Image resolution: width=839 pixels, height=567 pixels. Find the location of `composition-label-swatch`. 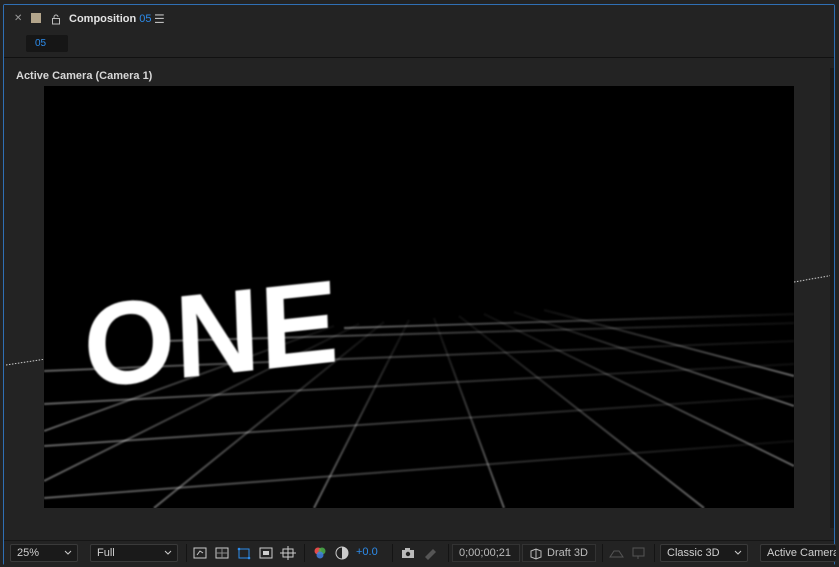

composition-label-swatch is located at coordinates (36, 18).